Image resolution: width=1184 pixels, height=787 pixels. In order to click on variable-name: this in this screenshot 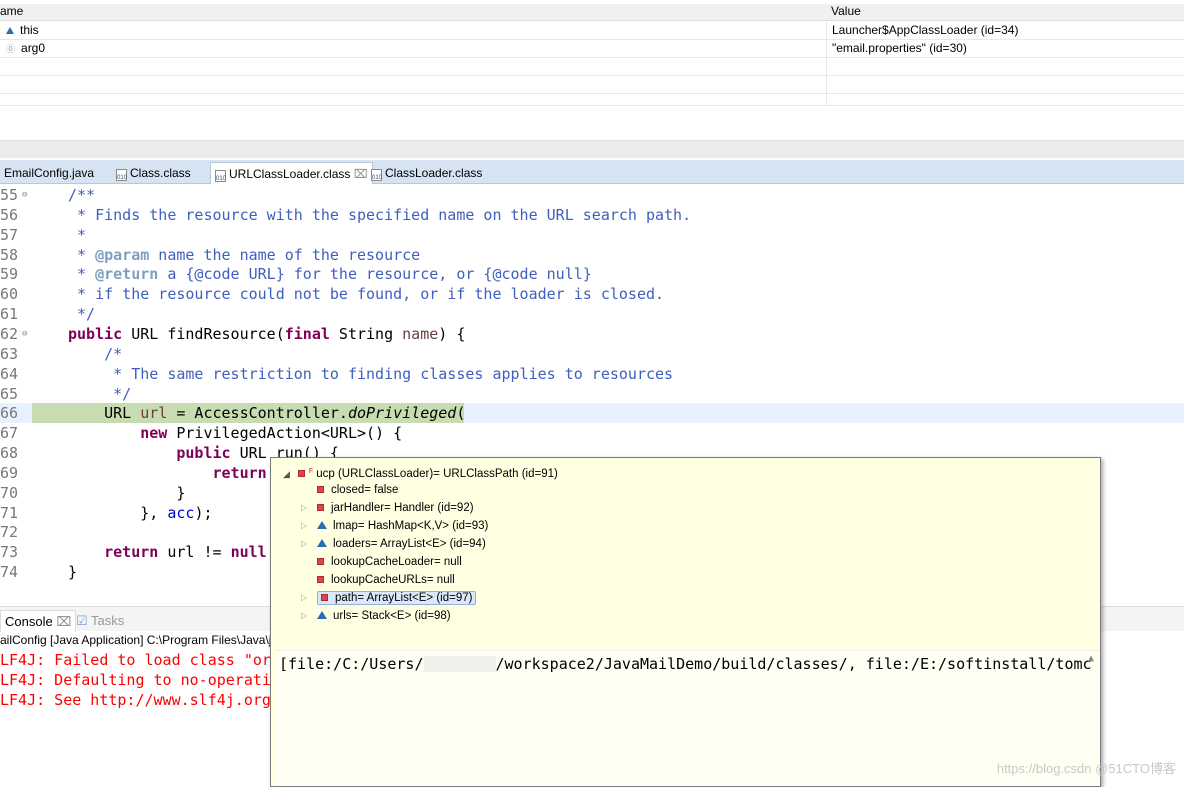, I will do `click(29, 30)`.